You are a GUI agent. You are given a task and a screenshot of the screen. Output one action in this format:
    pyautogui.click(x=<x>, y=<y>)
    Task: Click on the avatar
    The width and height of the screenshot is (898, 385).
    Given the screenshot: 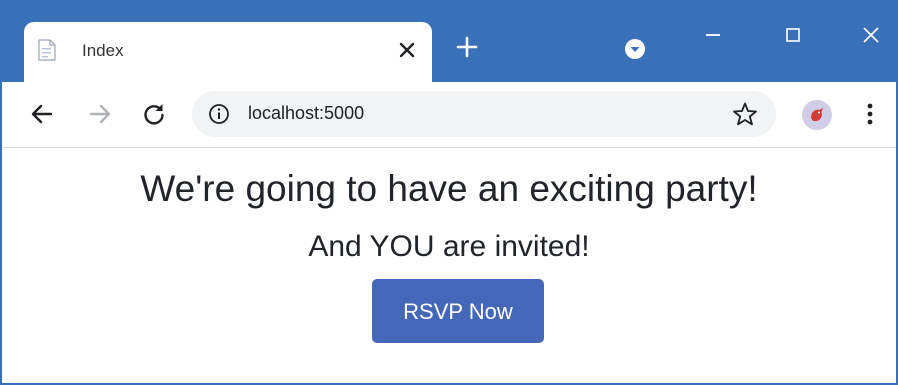 What is the action you would take?
    pyautogui.click(x=817, y=115)
    